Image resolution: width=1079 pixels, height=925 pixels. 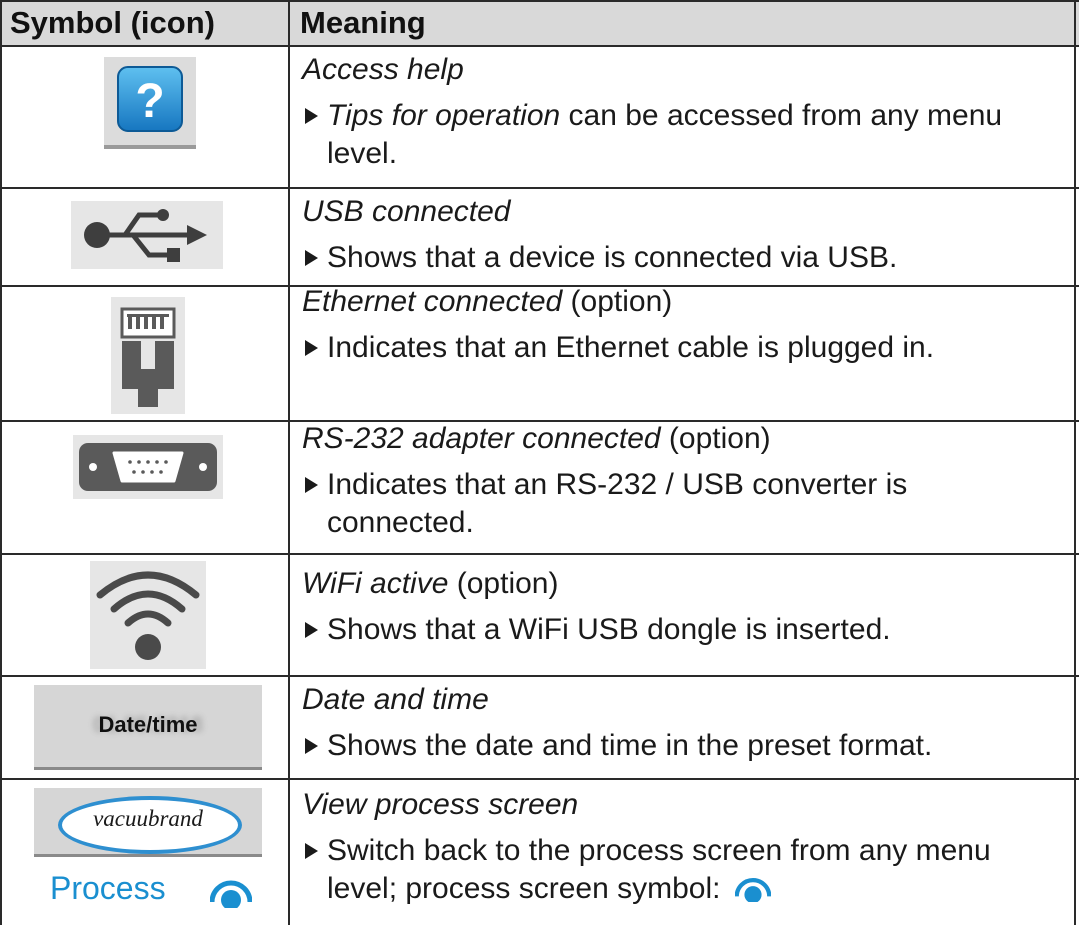 I want to click on vacuubrand-logo-text: vacuubrand, so click(x=148, y=818).